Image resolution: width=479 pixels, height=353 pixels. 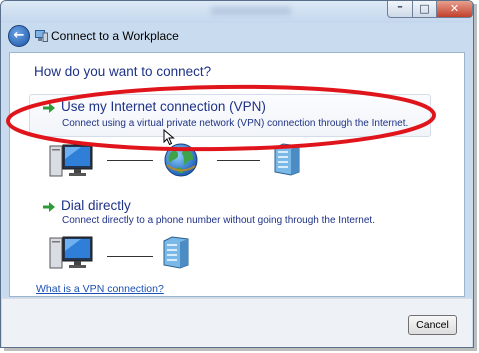 What do you see at coordinates (96, 205) in the screenshot?
I see `dial-option-title: Dial directly` at bounding box center [96, 205].